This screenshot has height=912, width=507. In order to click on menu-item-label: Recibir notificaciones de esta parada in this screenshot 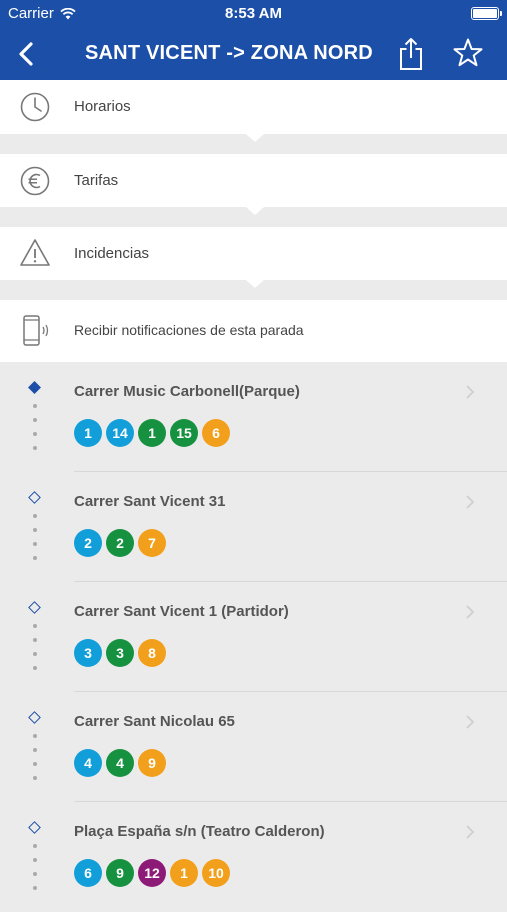, I will do `click(189, 330)`.